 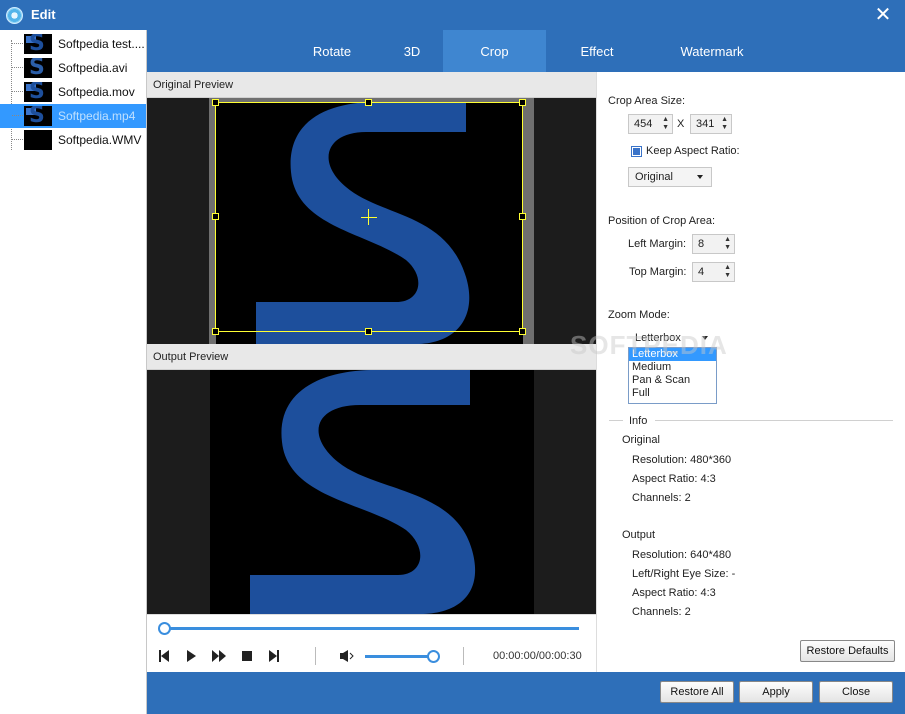 I want to click on list-item: Softpedia.WMV, so click(x=73, y=140).